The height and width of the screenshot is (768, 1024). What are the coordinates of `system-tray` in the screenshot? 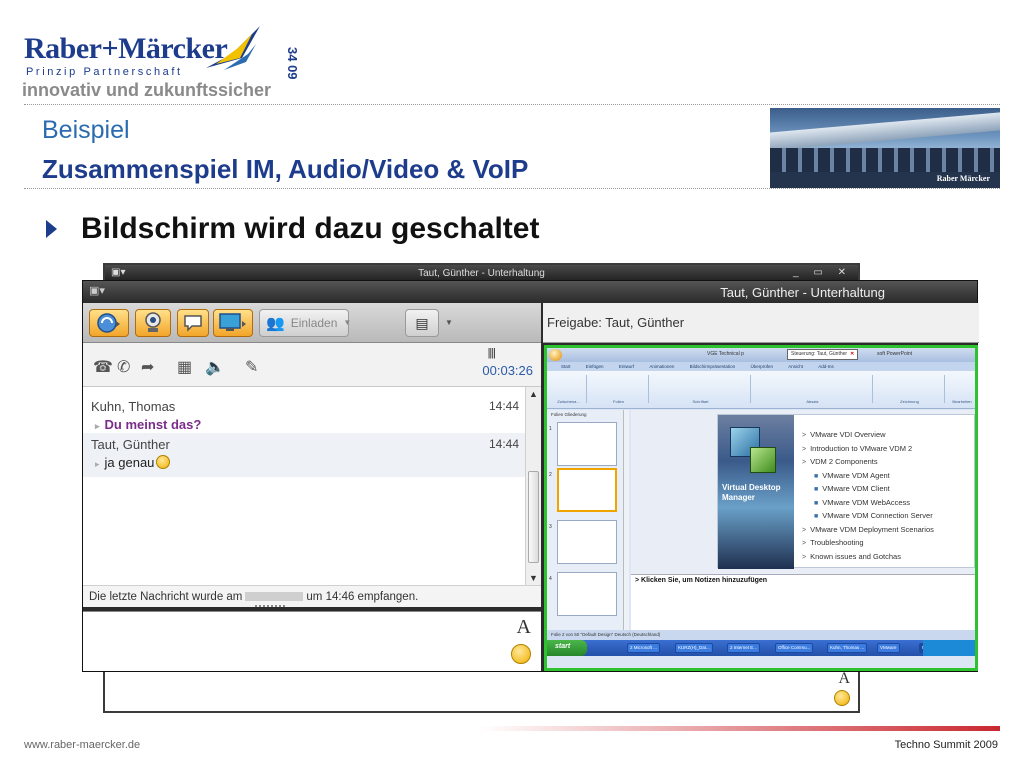 It's located at (949, 648).